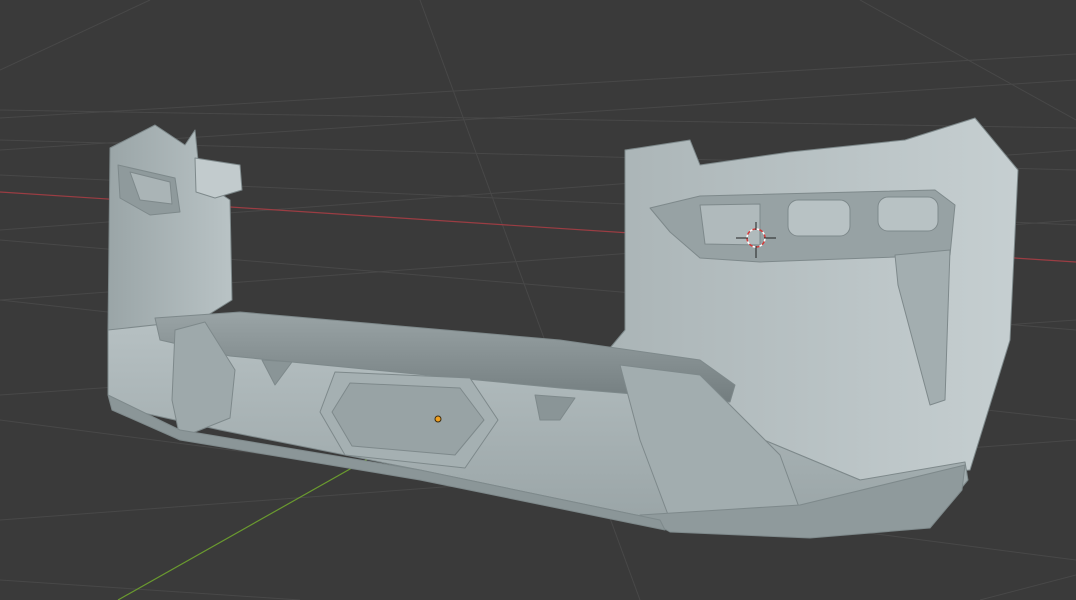 This screenshot has height=600, width=1076. I want to click on object-origin-dot-icon, so click(438, 419).